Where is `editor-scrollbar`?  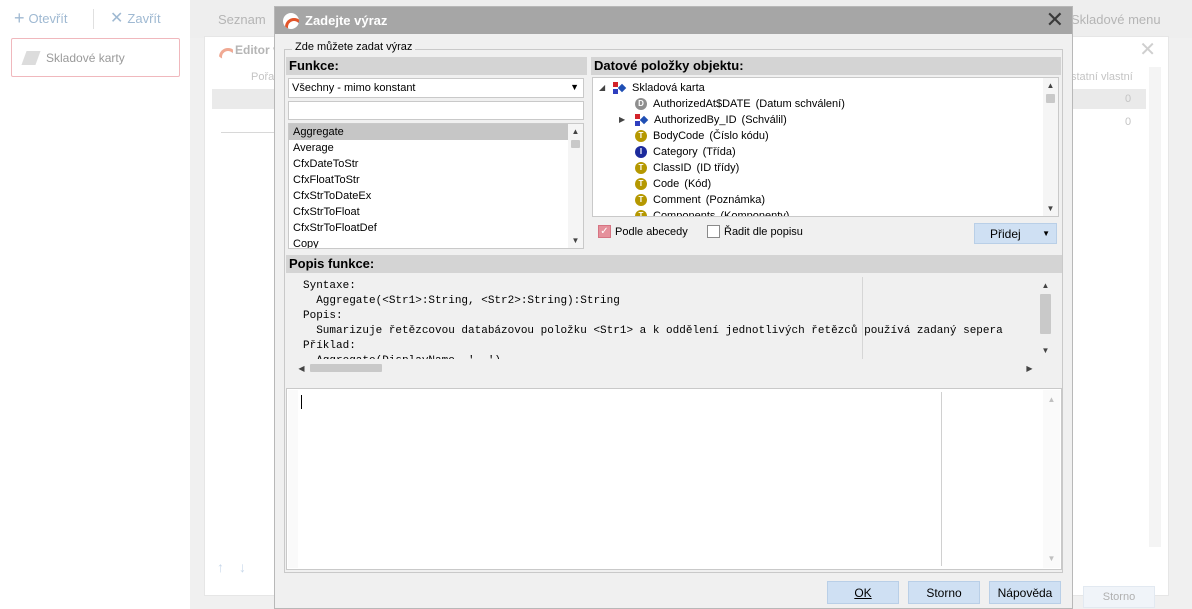
editor-scrollbar is located at coordinates (1155, 307).